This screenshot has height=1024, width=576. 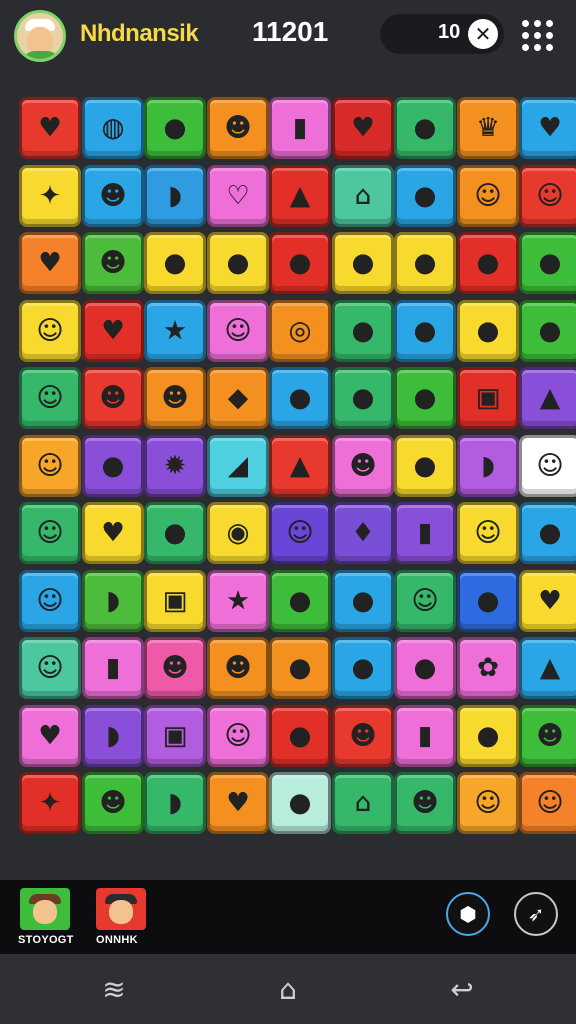 What do you see at coordinates (238, 196) in the screenshot?
I see `board-tile: ♡` at bounding box center [238, 196].